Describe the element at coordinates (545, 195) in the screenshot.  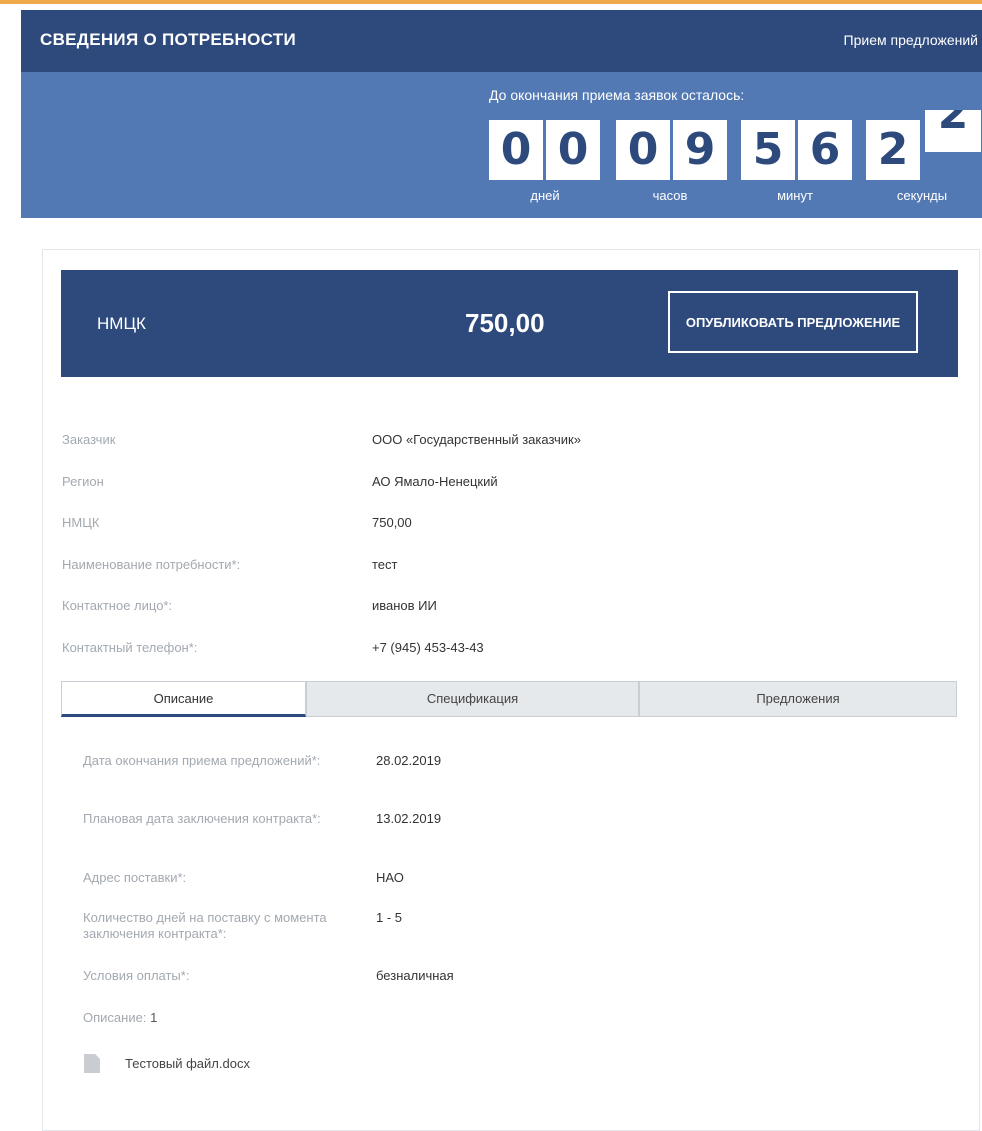
I see `countdown-unit-days: дней` at that location.